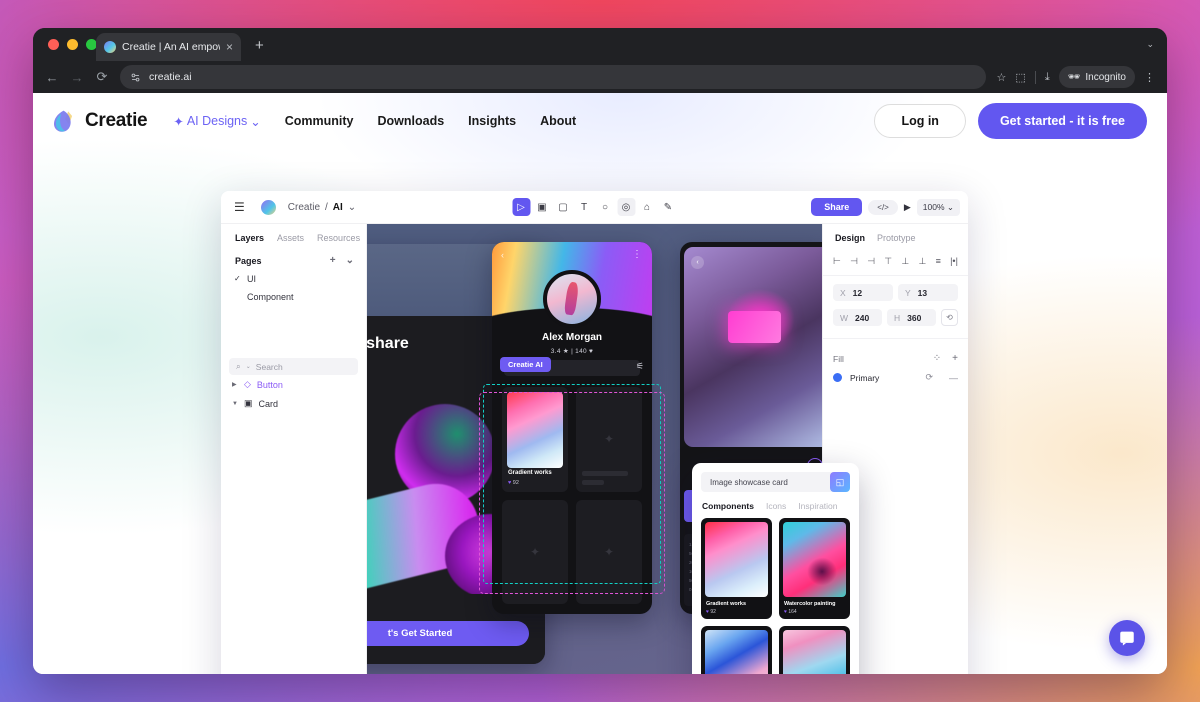 Image resolution: width=1200 pixels, height=702 pixels. I want to click on pen-tool: ✎, so click(668, 207).